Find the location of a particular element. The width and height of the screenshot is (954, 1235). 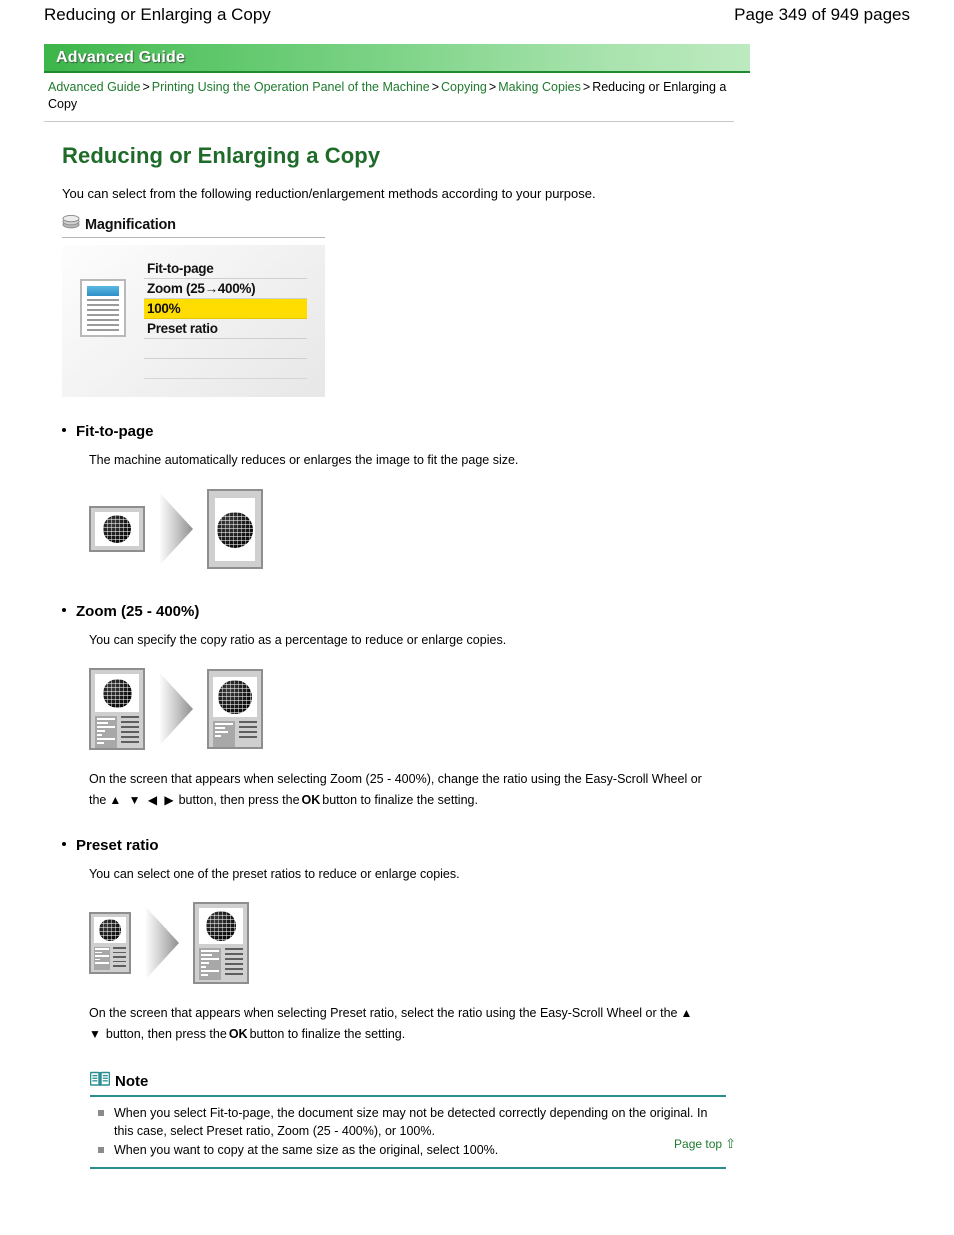

document-thumbnail-after is located at coordinates (235, 529).